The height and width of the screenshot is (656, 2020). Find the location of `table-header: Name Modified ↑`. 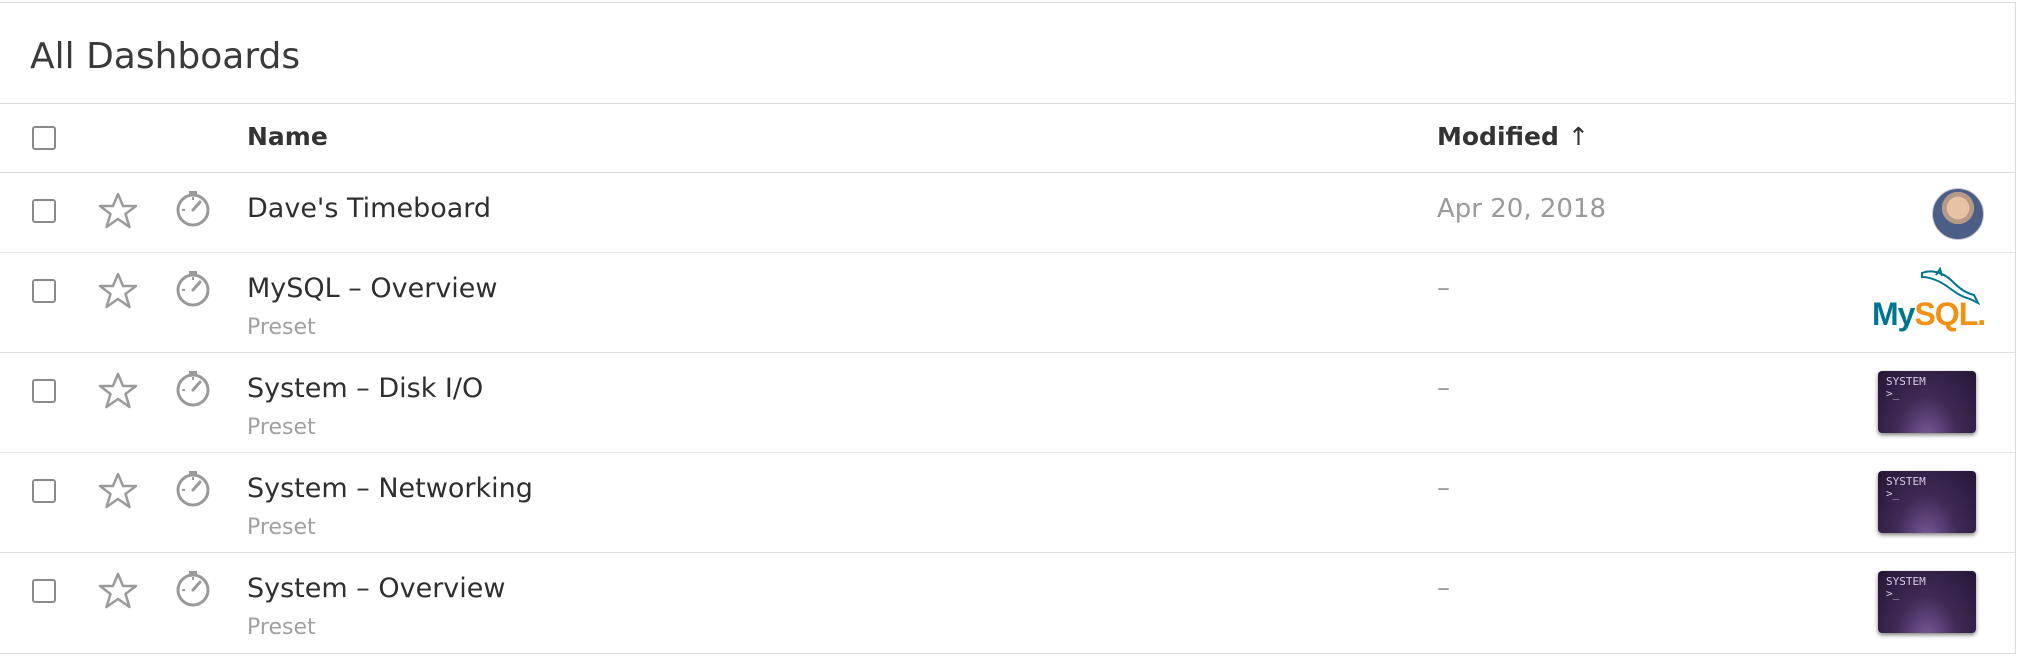

table-header: Name Modified ↑ is located at coordinates (1007, 138).